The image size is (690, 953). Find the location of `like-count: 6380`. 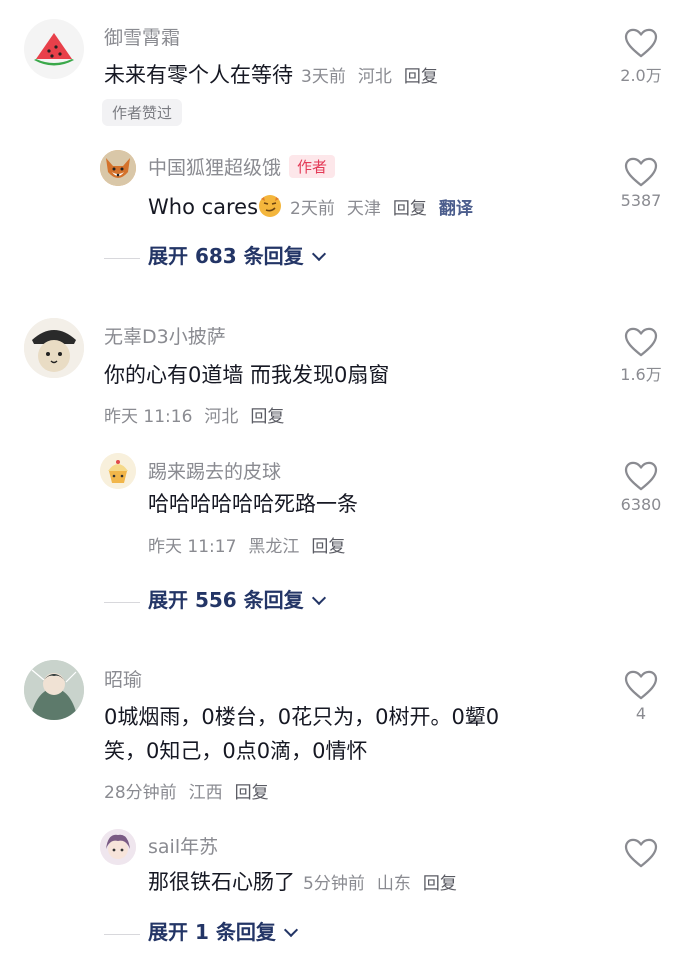

like-count: 6380 is located at coordinates (641, 504).